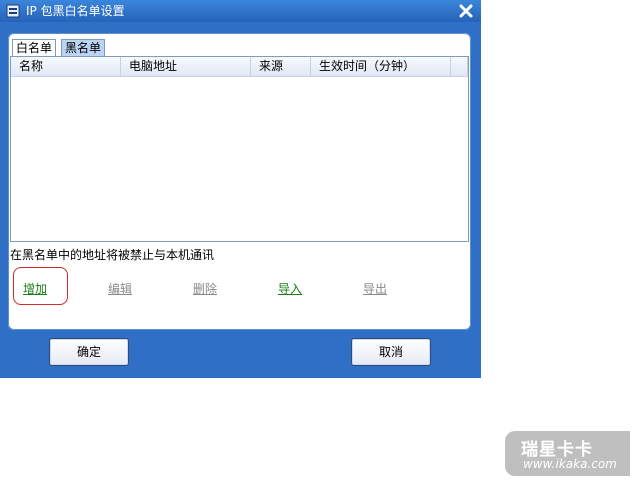 This screenshot has height=481, width=635. Describe the element at coordinates (186, 66) in the screenshot. I see `column-header-address: 电脑地址` at that location.